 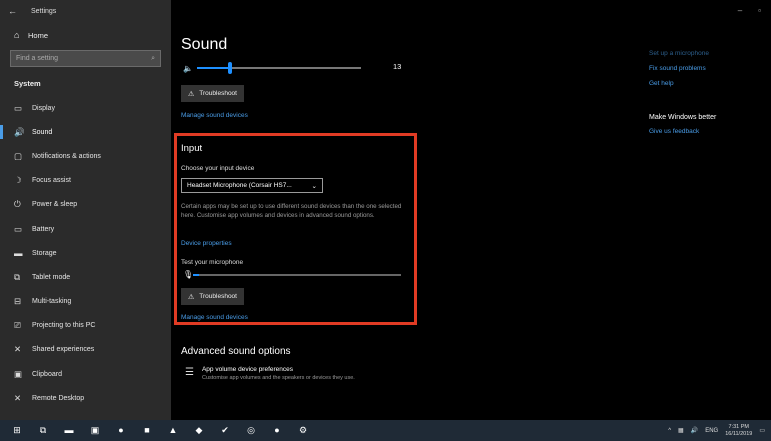 What do you see at coordinates (147, 430) in the screenshot?
I see `app2-icon: ■` at bounding box center [147, 430].